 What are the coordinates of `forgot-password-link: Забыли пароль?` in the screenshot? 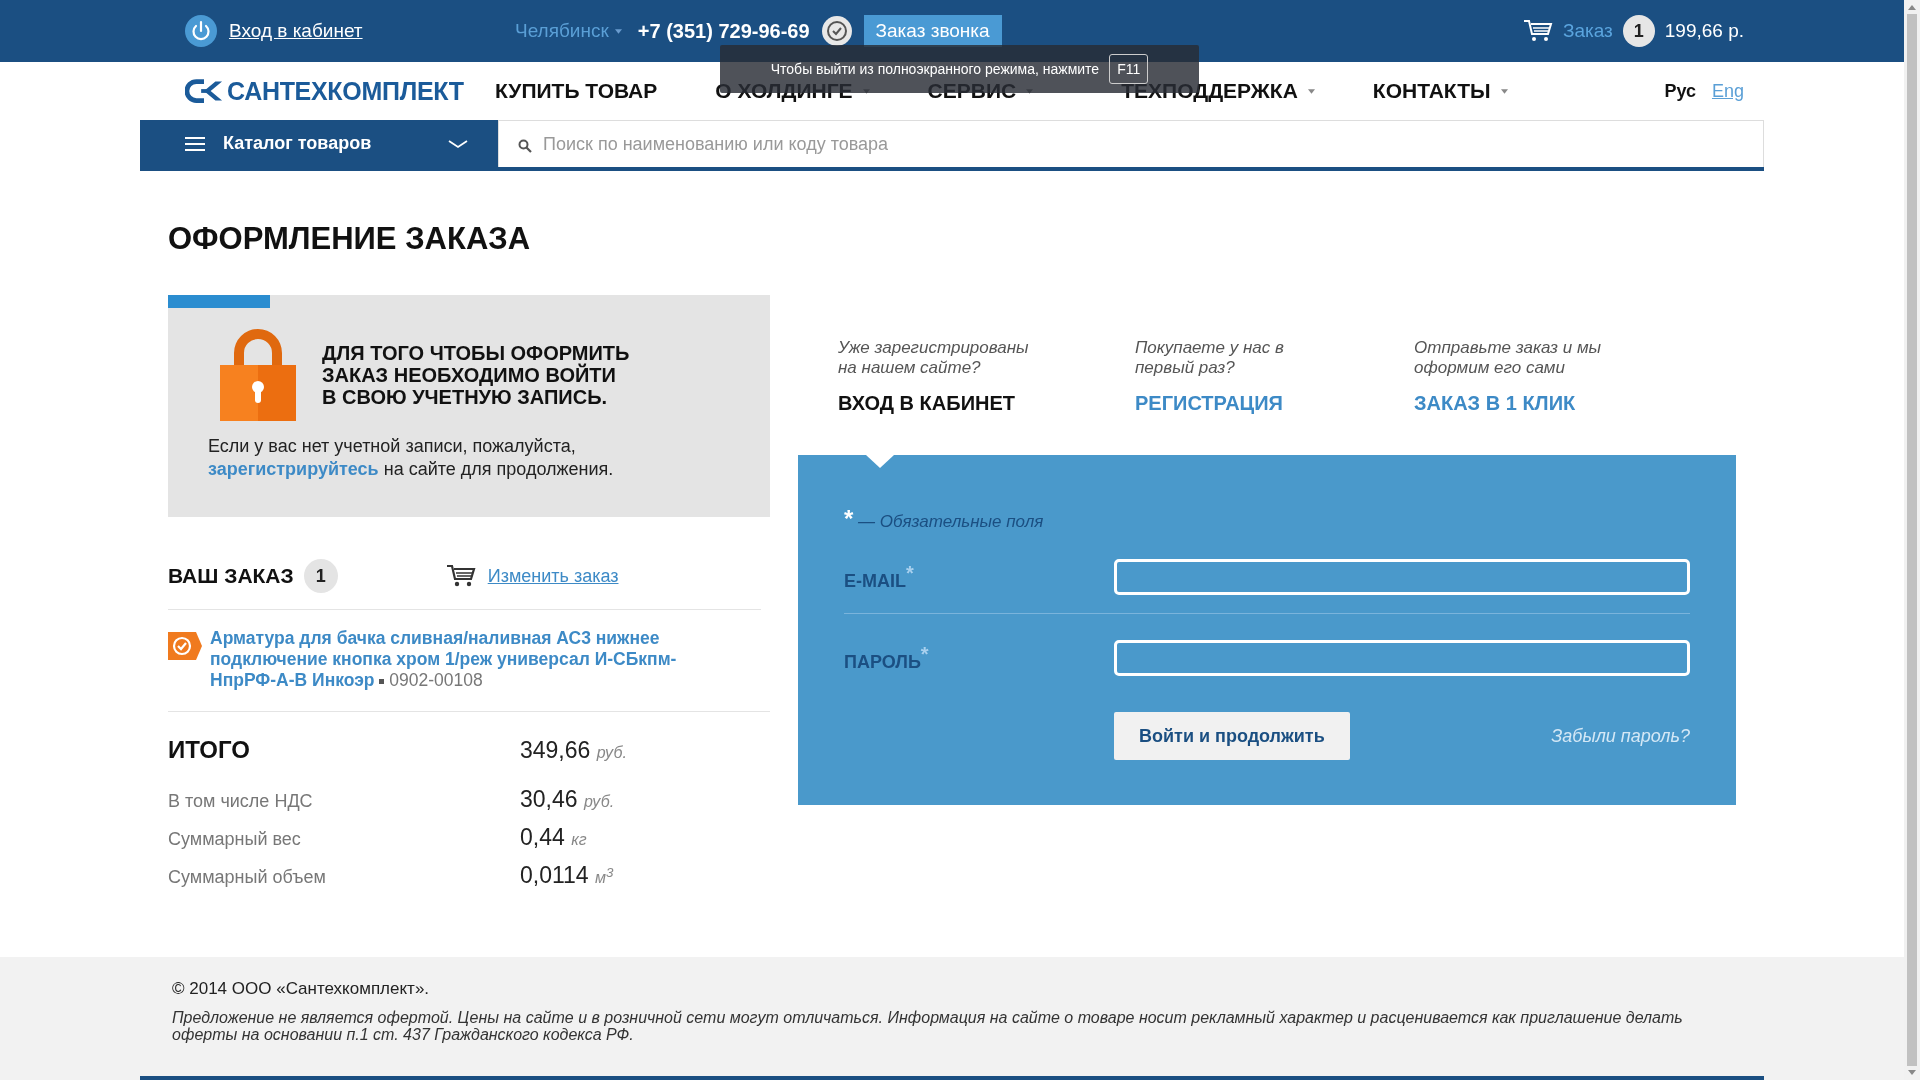 It's located at (1620, 736).